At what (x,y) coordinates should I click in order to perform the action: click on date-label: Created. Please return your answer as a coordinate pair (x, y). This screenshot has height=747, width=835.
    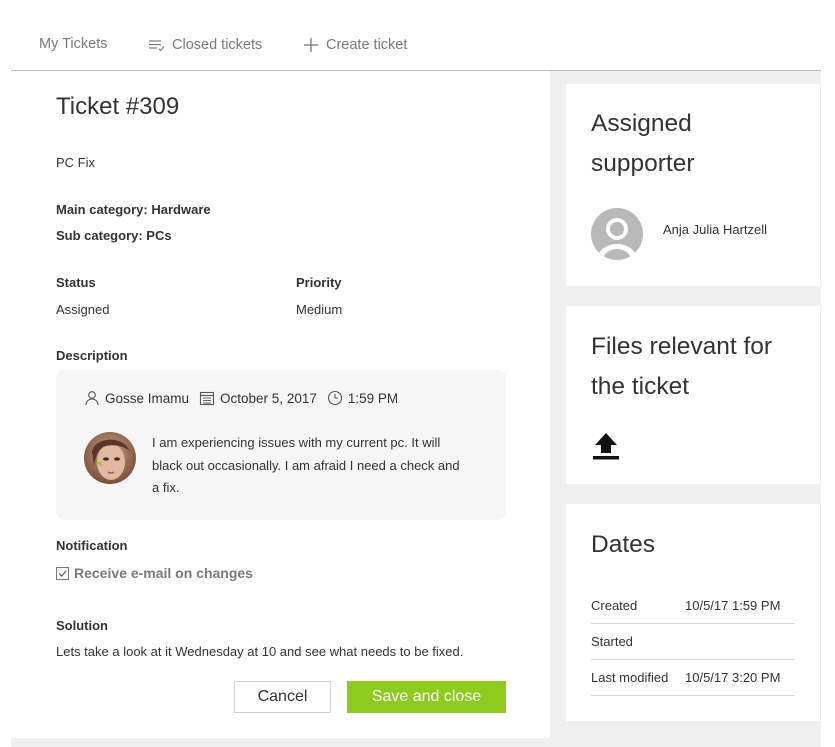
    Looking at the image, I should click on (614, 605).